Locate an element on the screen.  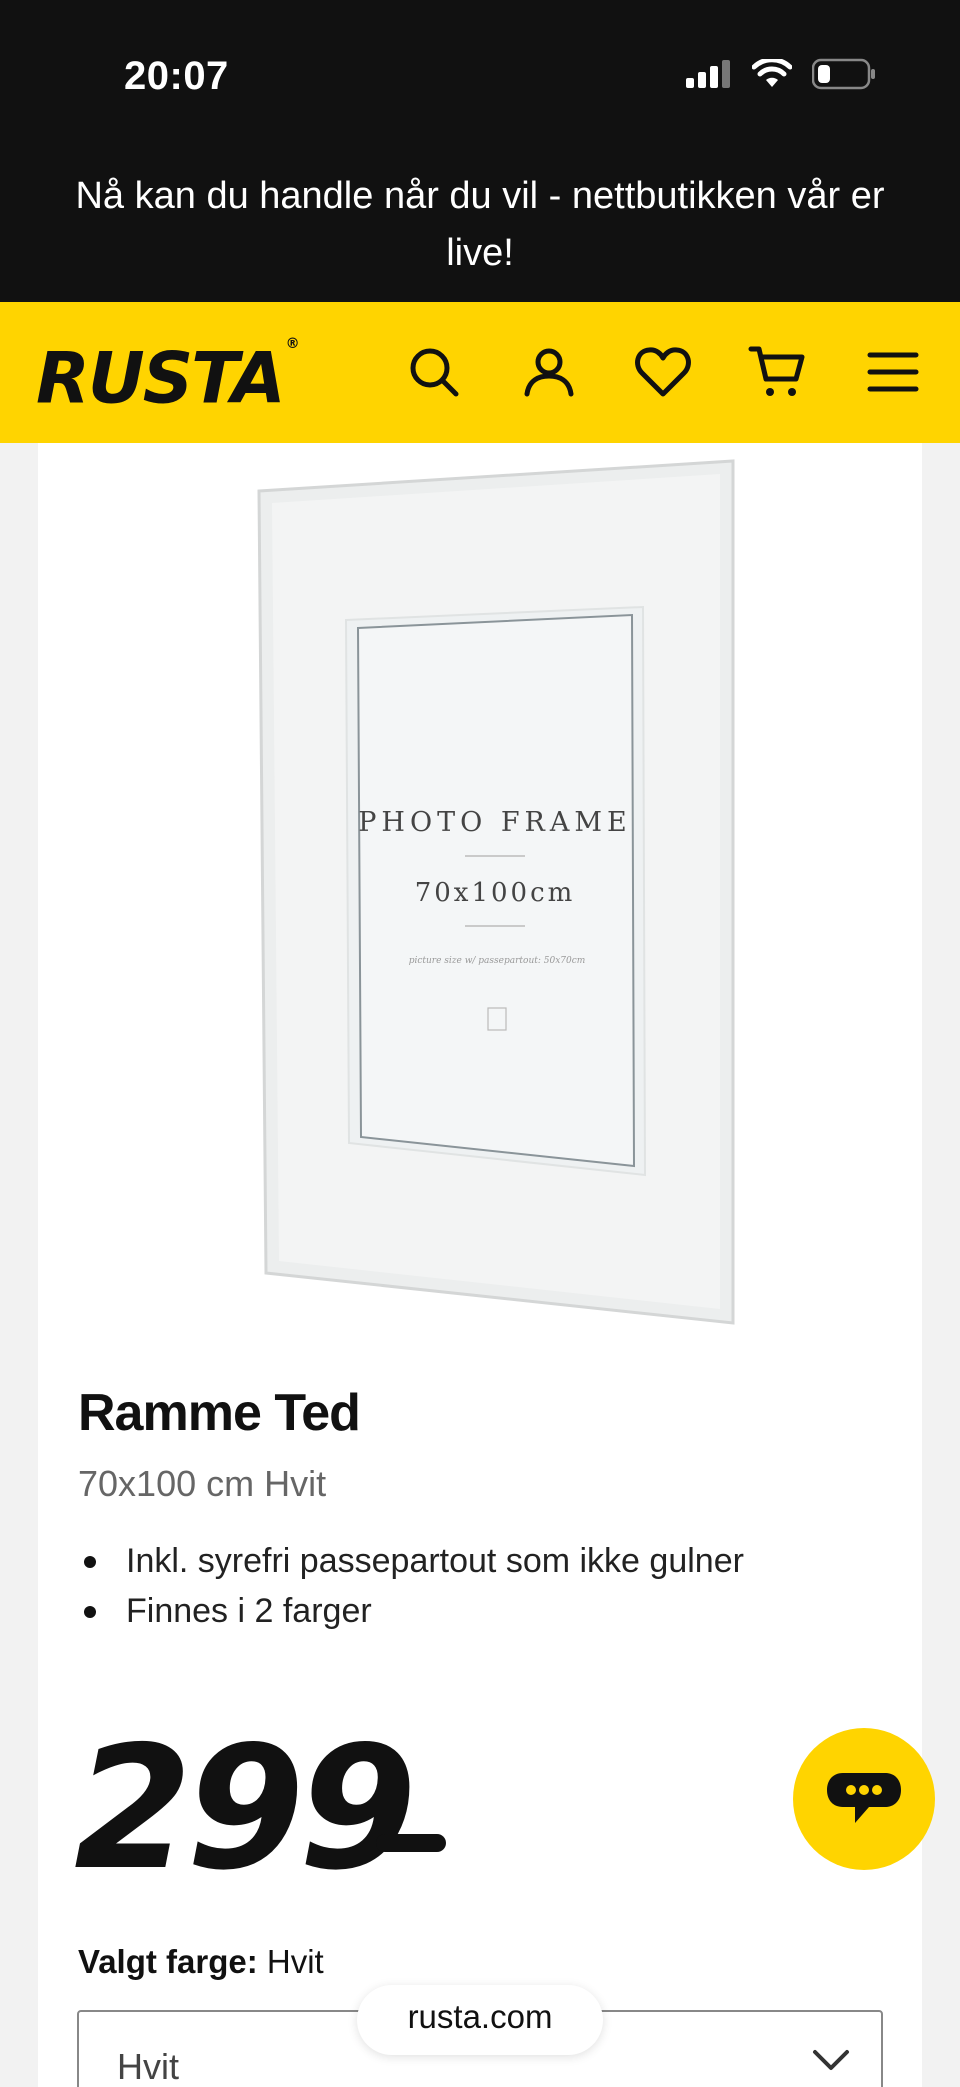
product-price: 299 is located at coordinates (245, 1809).